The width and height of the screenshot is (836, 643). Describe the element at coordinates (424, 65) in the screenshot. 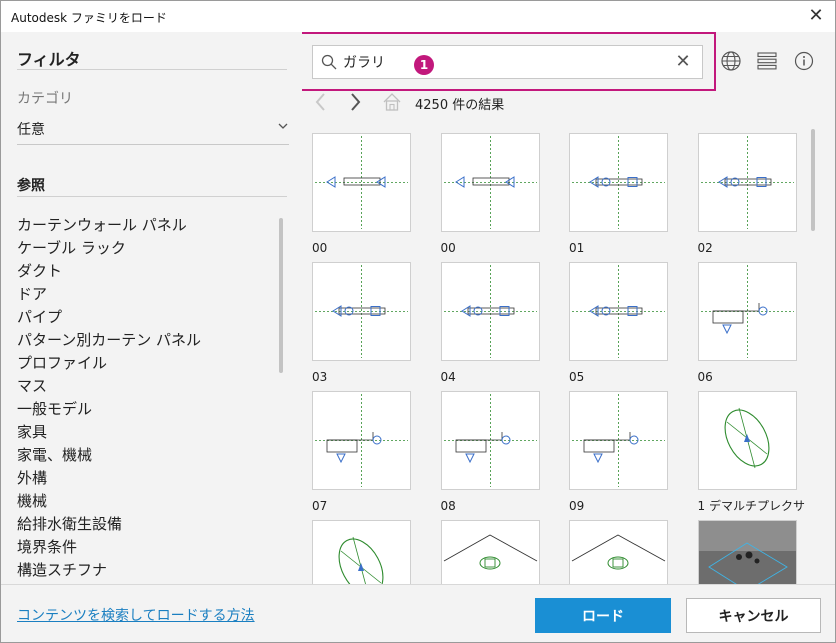

I see `step-badge: 1` at that location.